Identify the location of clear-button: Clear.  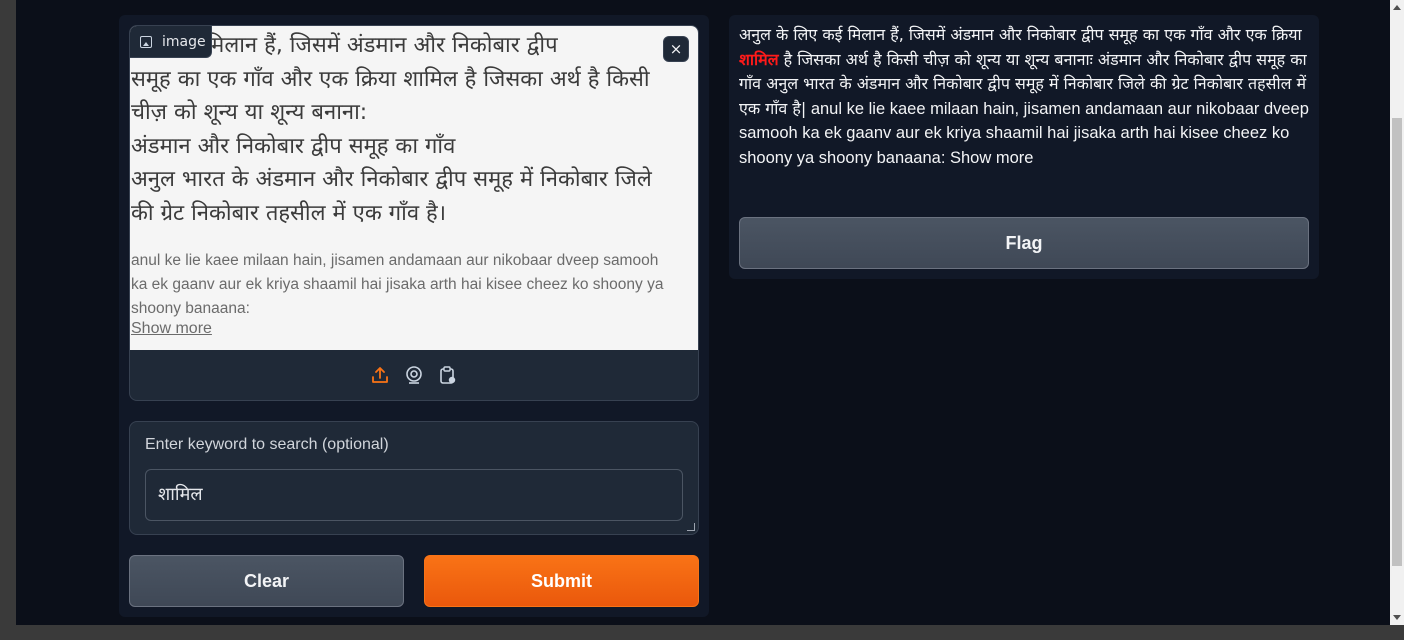
(266, 581).